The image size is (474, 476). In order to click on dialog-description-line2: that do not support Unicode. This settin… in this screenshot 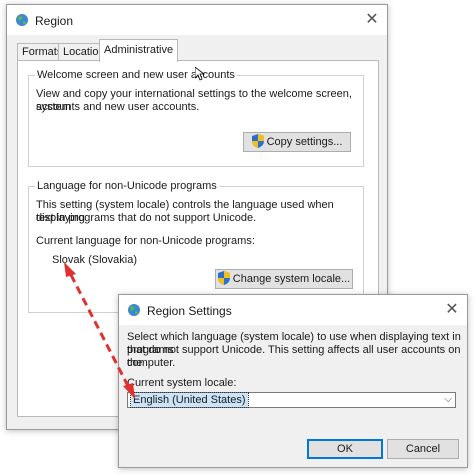, I will do `click(294, 356)`.